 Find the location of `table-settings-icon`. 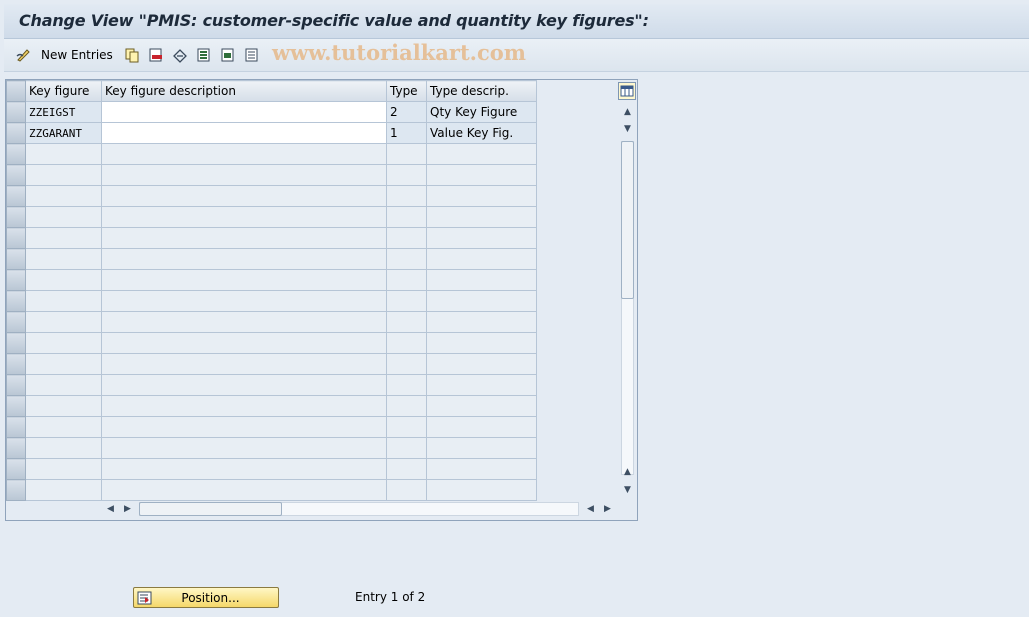

table-settings-icon is located at coordinates (627, 91).